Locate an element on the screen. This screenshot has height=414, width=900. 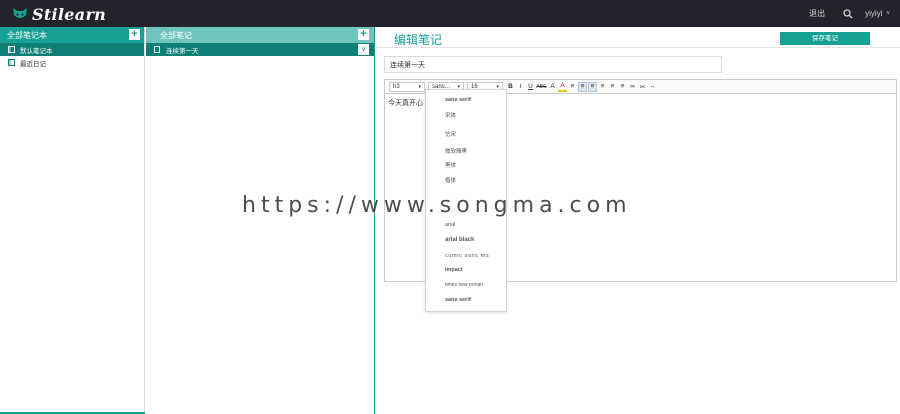
italic-button: I is located at coordinates (520, 87).